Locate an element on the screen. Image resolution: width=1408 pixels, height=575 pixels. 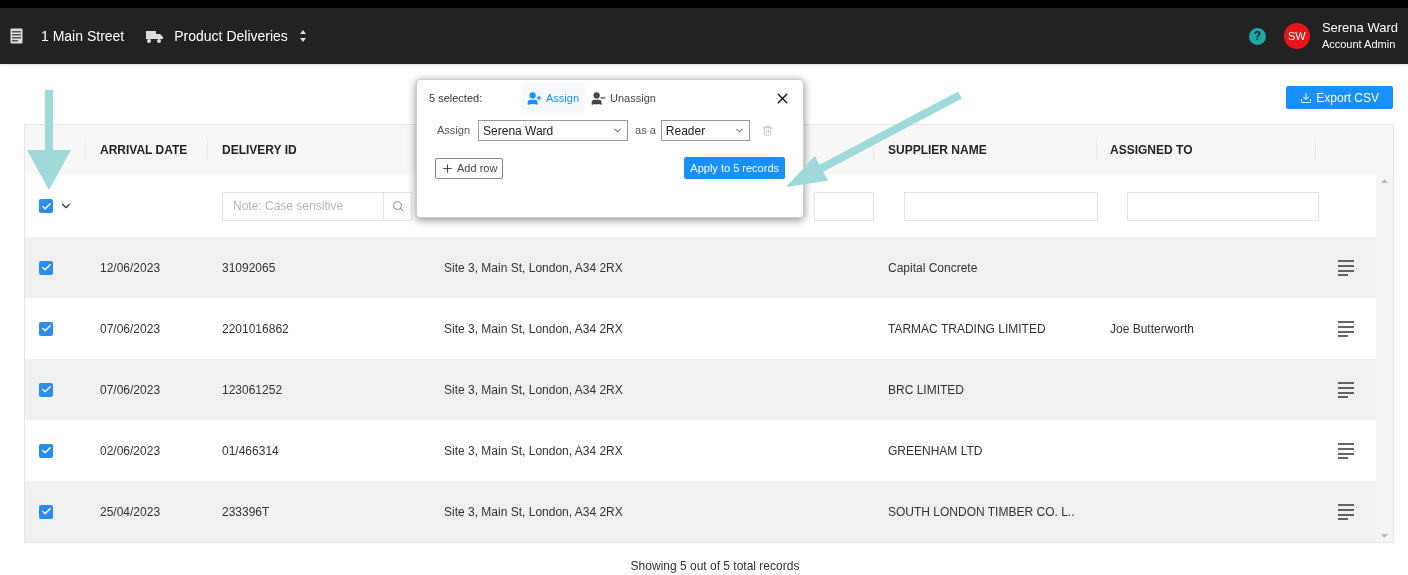
table-cell-text: 25/04/2023 is located at coordinates (130, 512).